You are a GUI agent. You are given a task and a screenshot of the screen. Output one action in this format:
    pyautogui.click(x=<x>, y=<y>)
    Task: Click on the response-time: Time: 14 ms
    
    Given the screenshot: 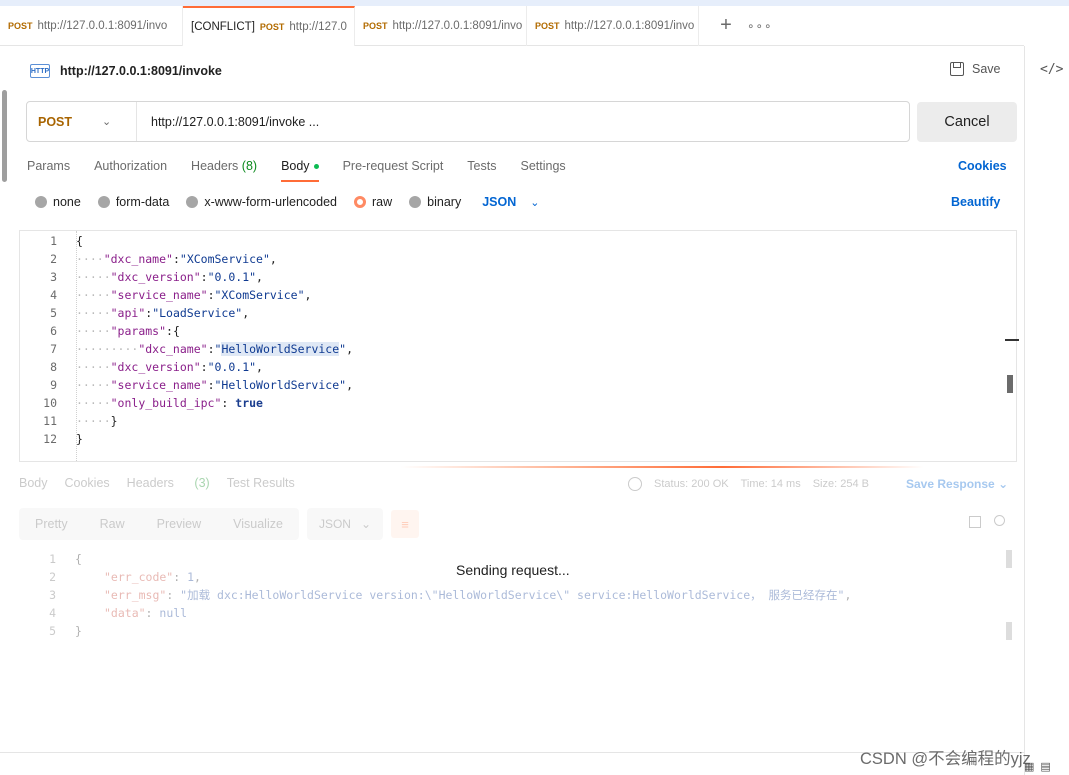 What is the action you would take?
    pyautogui.click(x=770, y=484)
    